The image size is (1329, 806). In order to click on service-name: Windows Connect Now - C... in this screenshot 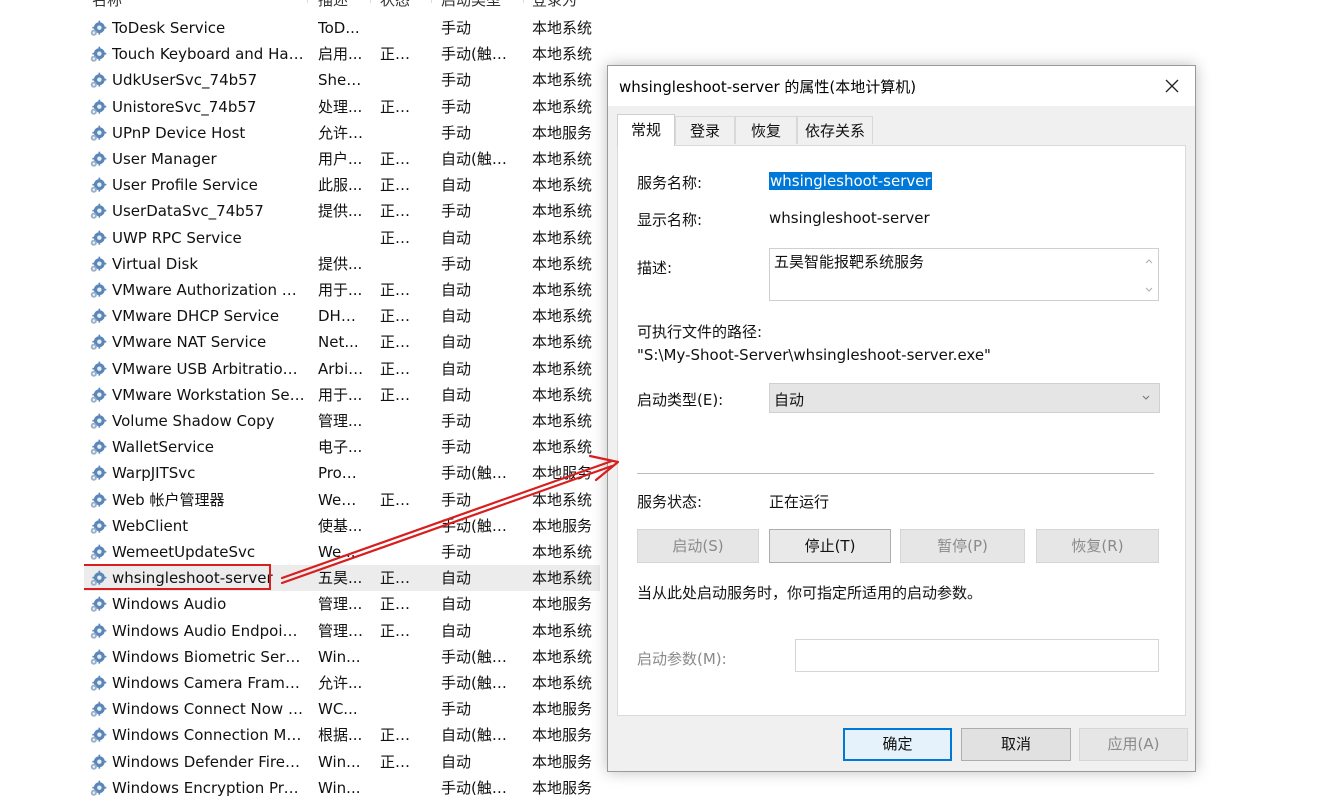, I will do `click(209, 709)`.